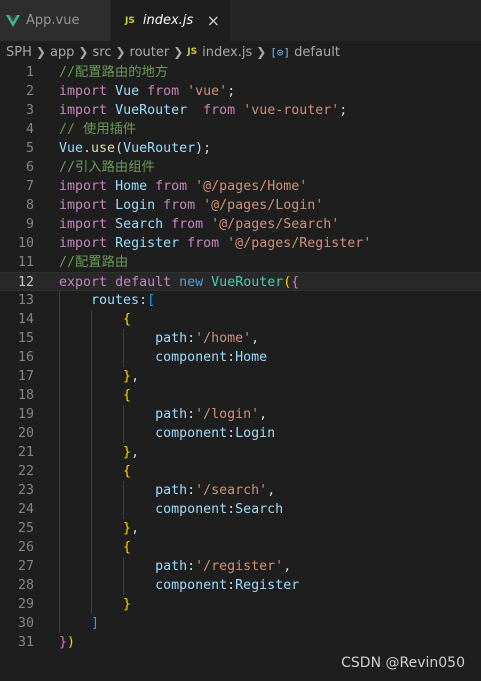  I want to click on code-text: import Home from '@/pages/Home', so click(183, 186).